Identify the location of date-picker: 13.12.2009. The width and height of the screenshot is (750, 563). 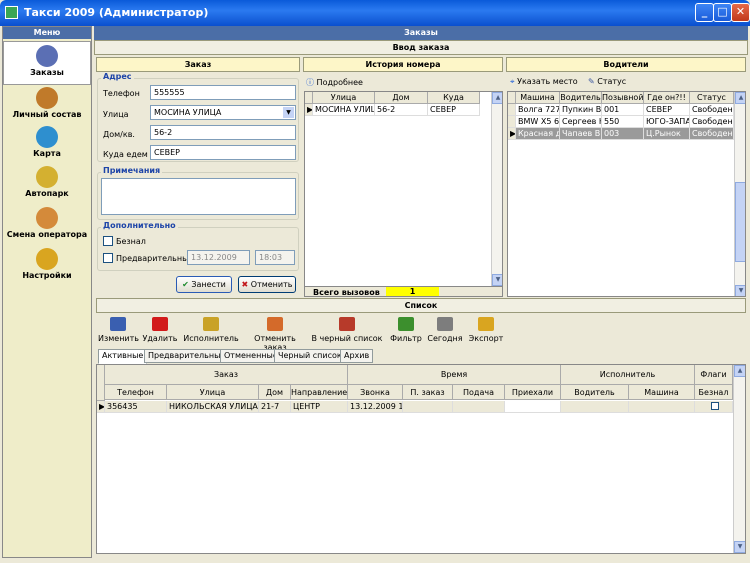
(218, 257).